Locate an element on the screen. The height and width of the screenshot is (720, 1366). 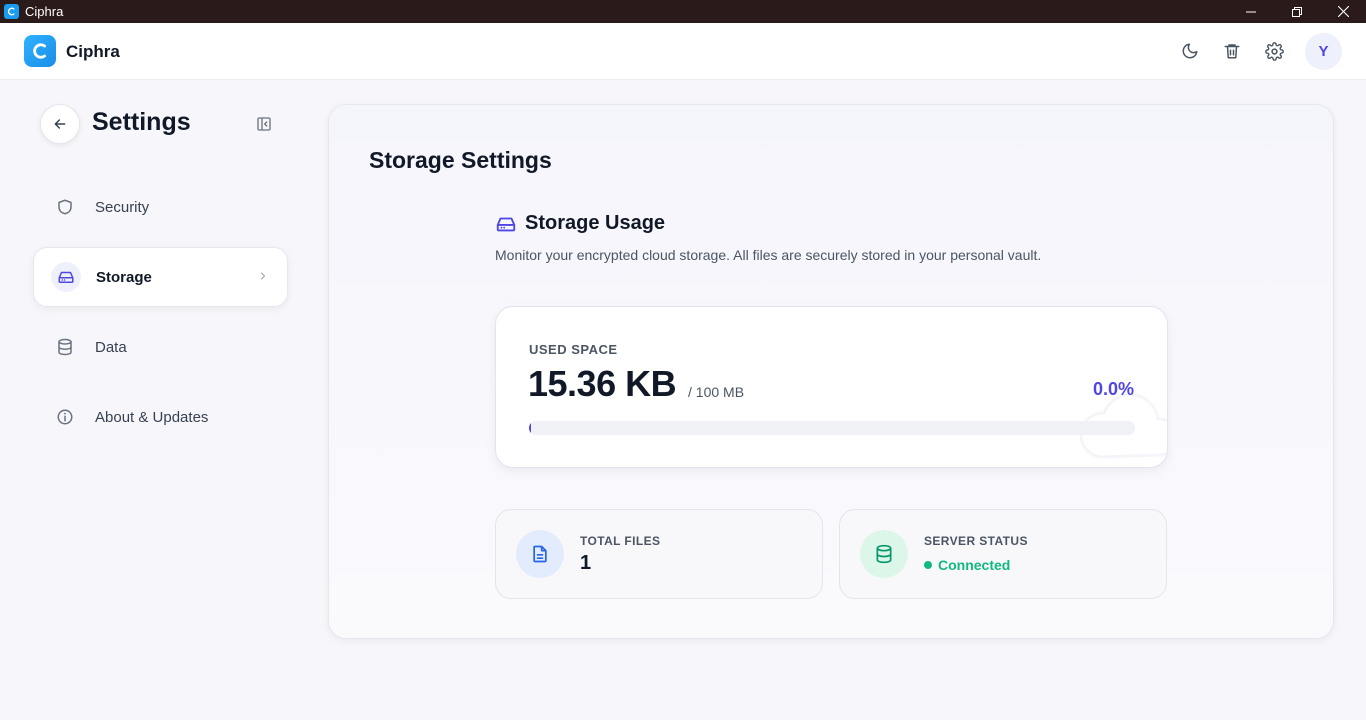
server-status-text: Connected is located at coordinates (974, 565).